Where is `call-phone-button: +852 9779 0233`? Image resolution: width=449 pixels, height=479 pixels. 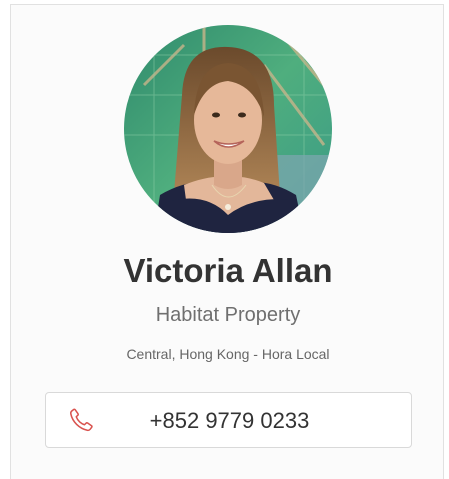 call-phone-button: +852 9779 0233 is located at coordinates (228, 420).